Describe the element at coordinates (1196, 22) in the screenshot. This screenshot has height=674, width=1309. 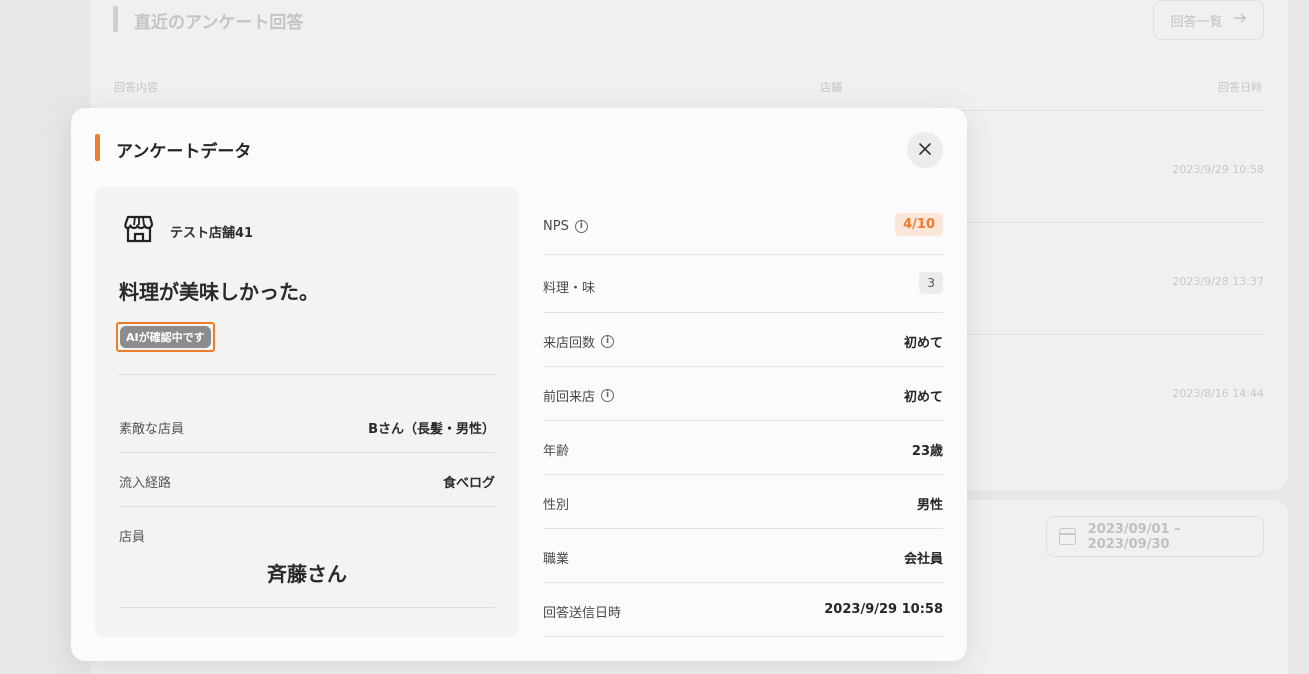
I see `answer-list-label: 回答一覧` at that location.